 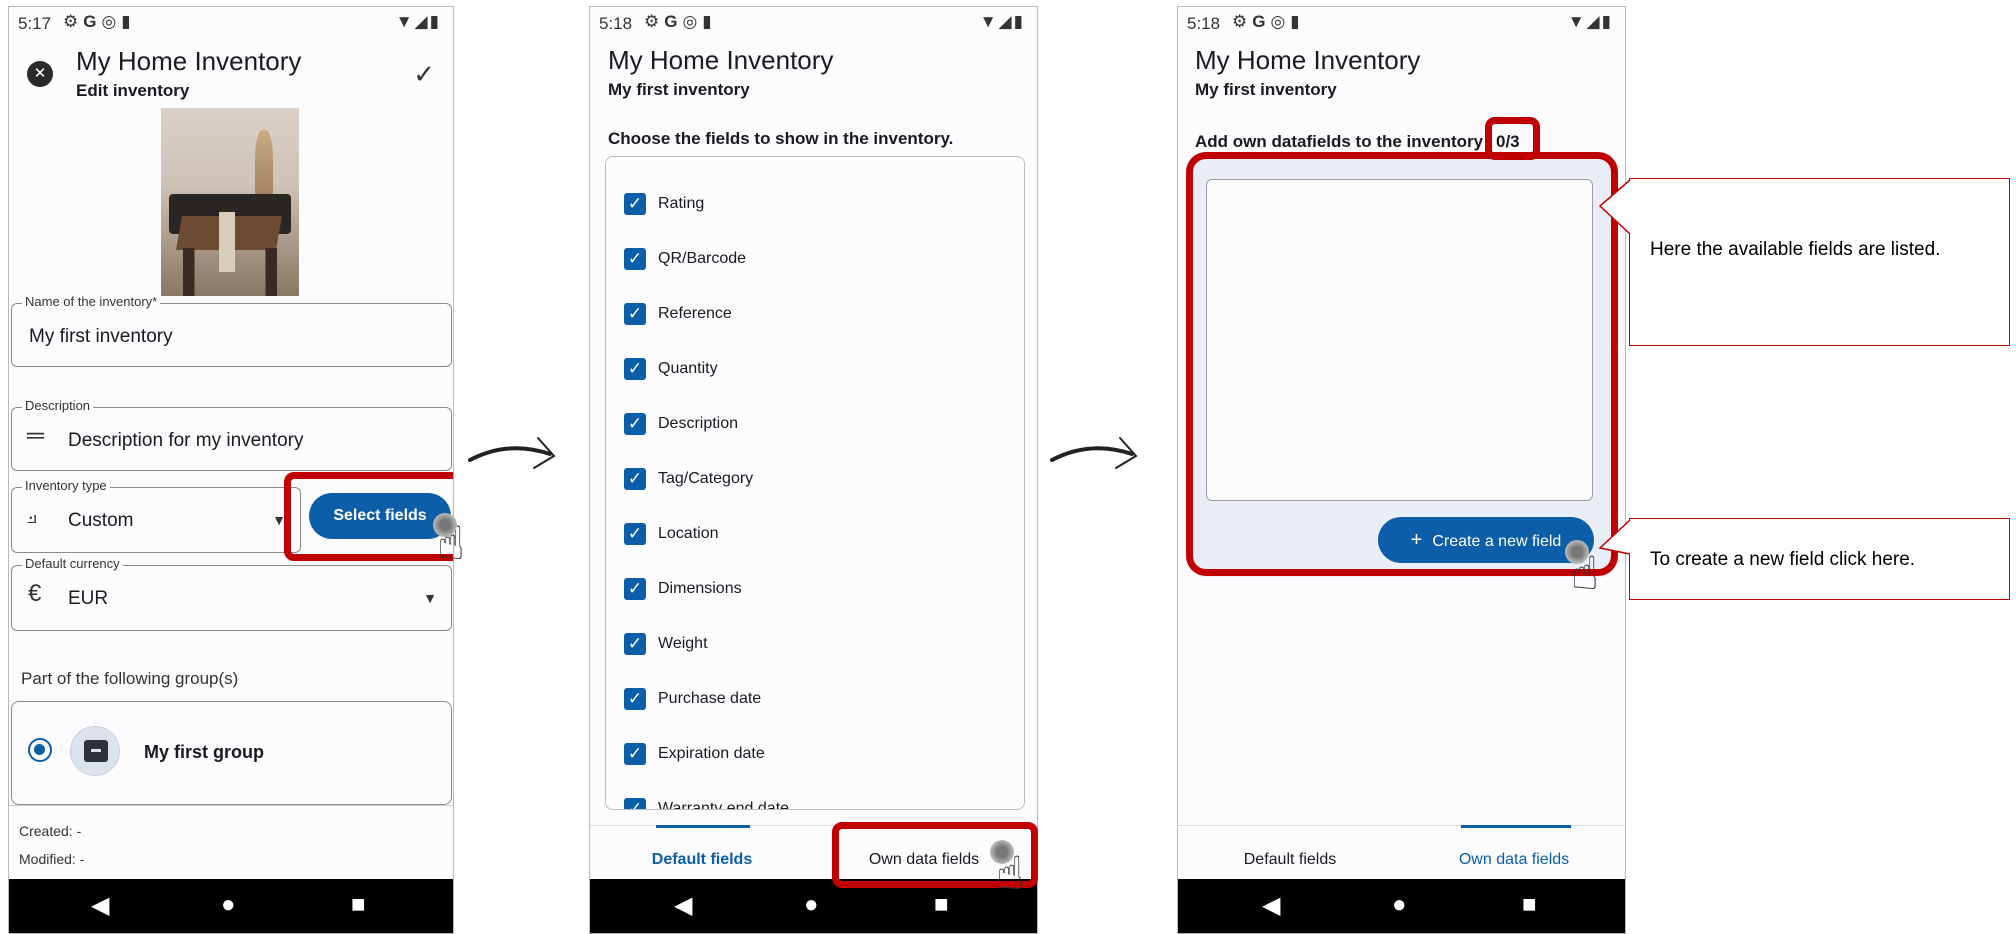 What do you see at coordinates (35, 23) in the screenshot?
I see `status-time: 5:17` at bounding box center [35, 23].